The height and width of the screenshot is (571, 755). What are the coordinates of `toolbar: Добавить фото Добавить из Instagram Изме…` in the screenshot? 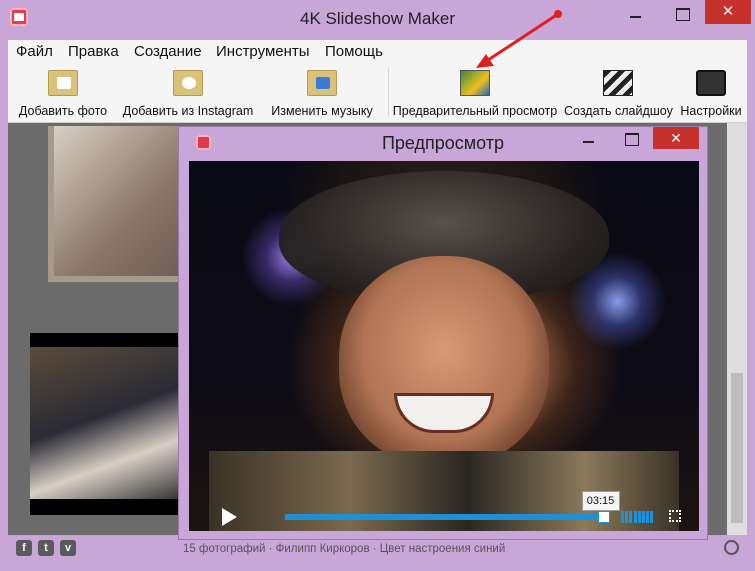 It's located at (377, 92).